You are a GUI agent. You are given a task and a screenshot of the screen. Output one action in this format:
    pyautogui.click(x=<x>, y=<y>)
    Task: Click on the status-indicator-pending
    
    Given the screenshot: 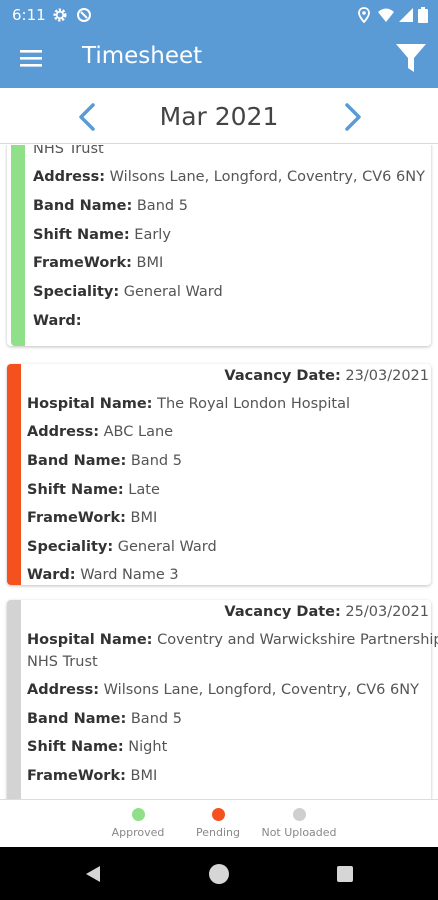 What is the action you would take?
    pyautogui.click(x=14, y=474)
    